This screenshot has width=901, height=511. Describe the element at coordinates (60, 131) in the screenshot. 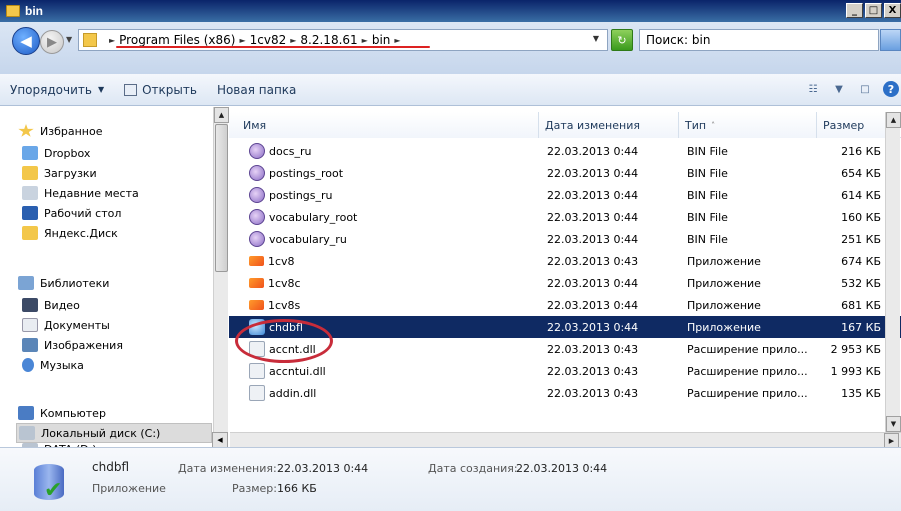

I see `nav-favorites: Избранное` at that location.